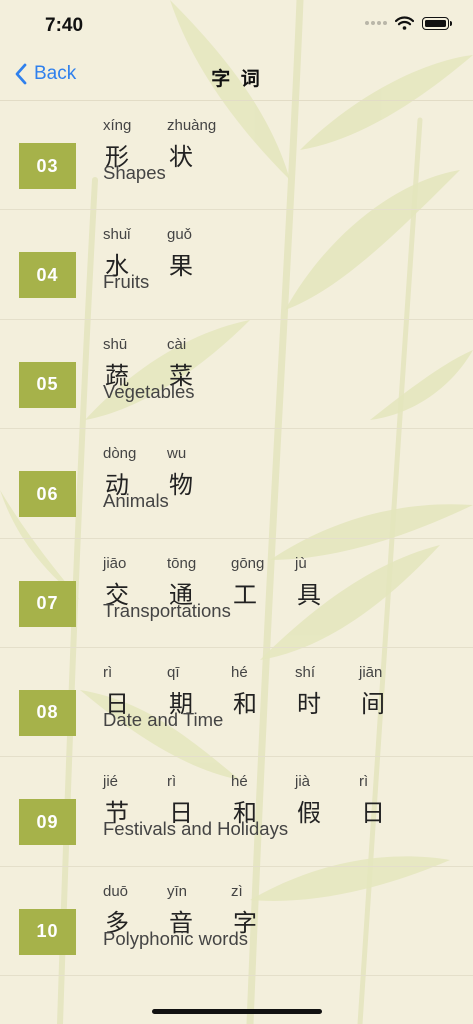 Image resolution: width=473 pixels, height=1024 pixels. I want to click on hanzi-character: 工, so click(245, 594).